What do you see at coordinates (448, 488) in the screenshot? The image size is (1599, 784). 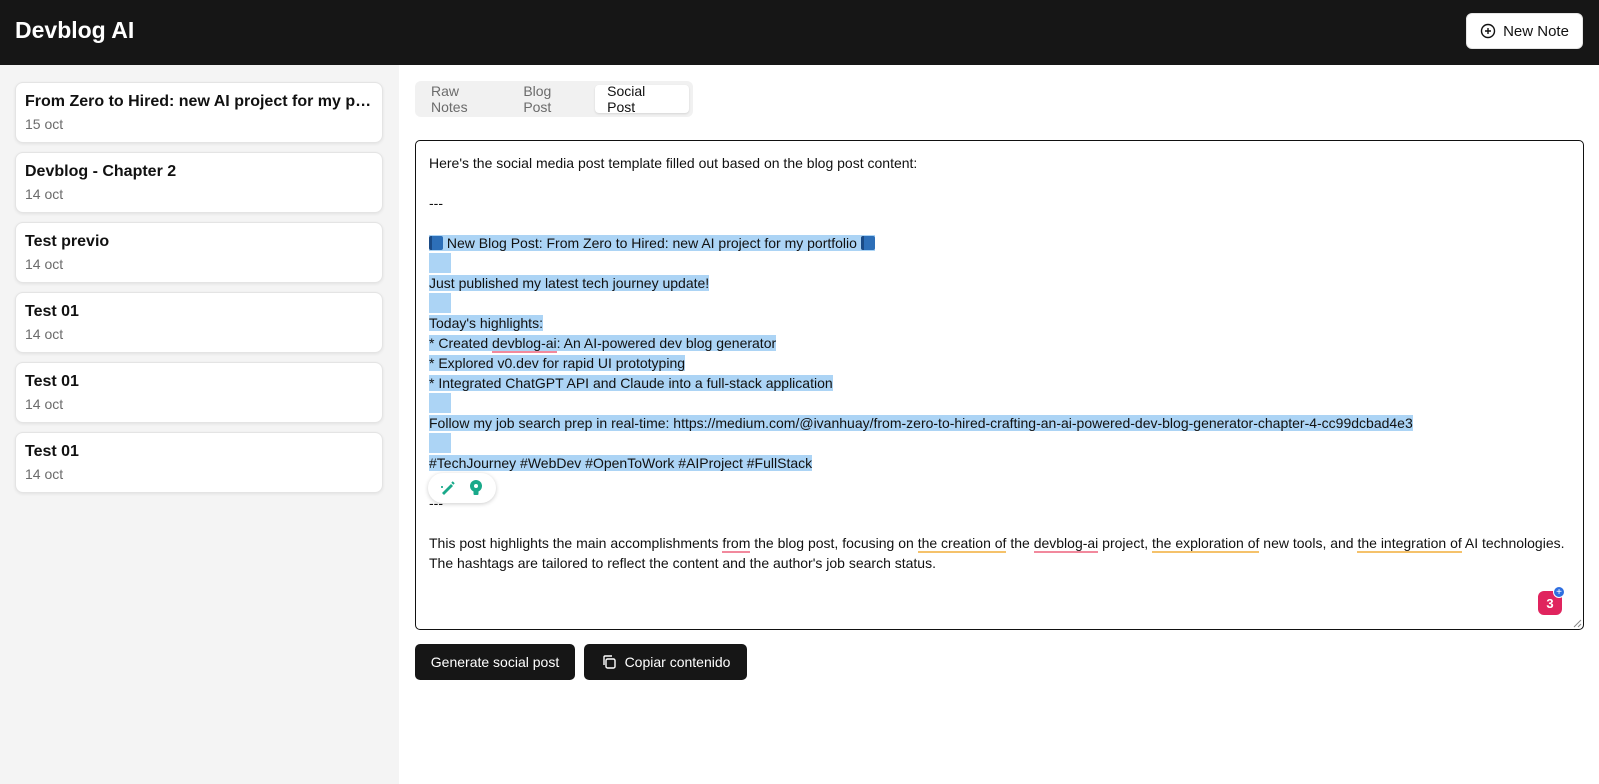 I see `pen-icon` at bounding box center [448, 488].